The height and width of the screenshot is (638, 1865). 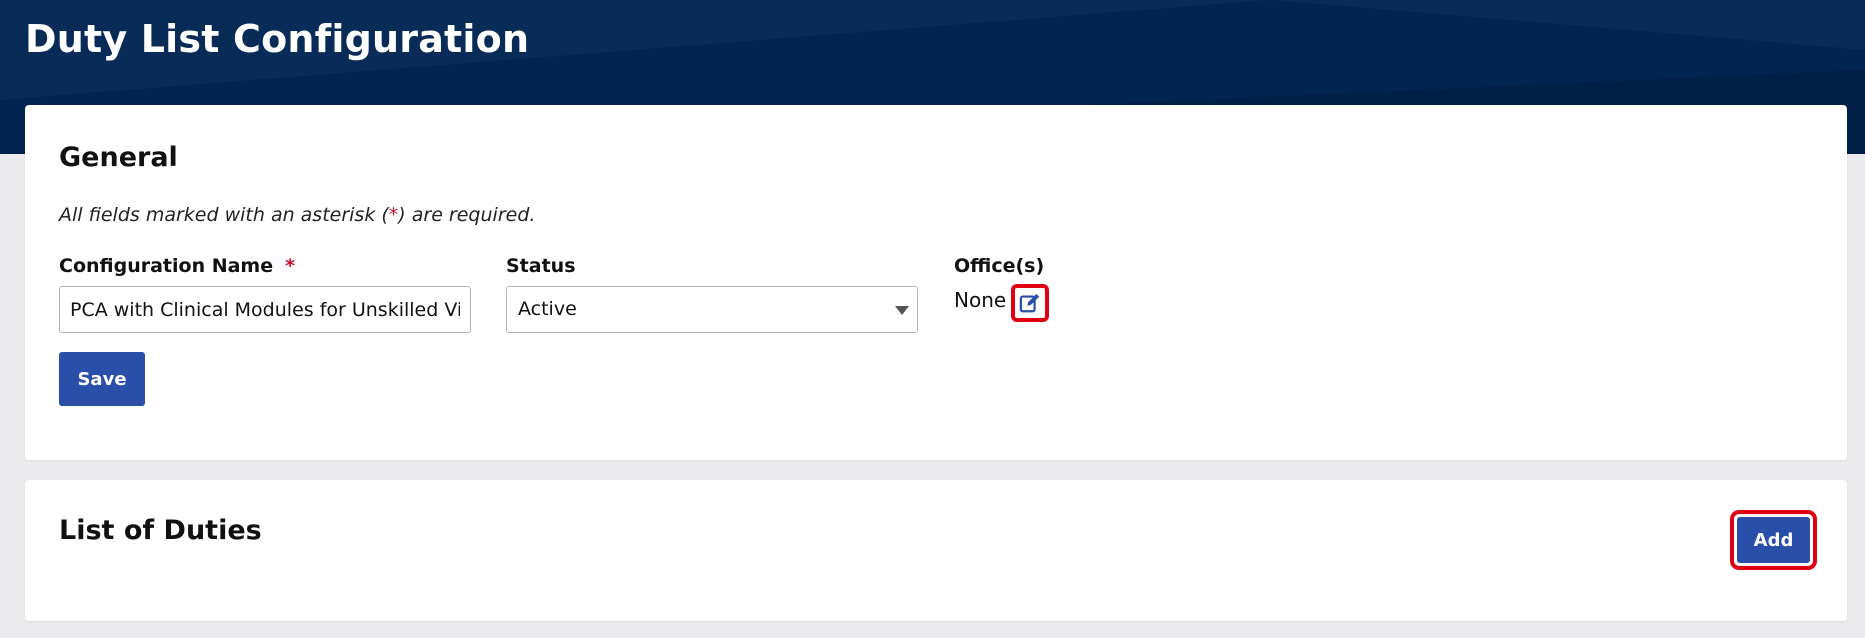 What do you see at coordinates (547, 309) in the screenshot?
I see `status-selected-value: Active` at bounding box center [547, 309].